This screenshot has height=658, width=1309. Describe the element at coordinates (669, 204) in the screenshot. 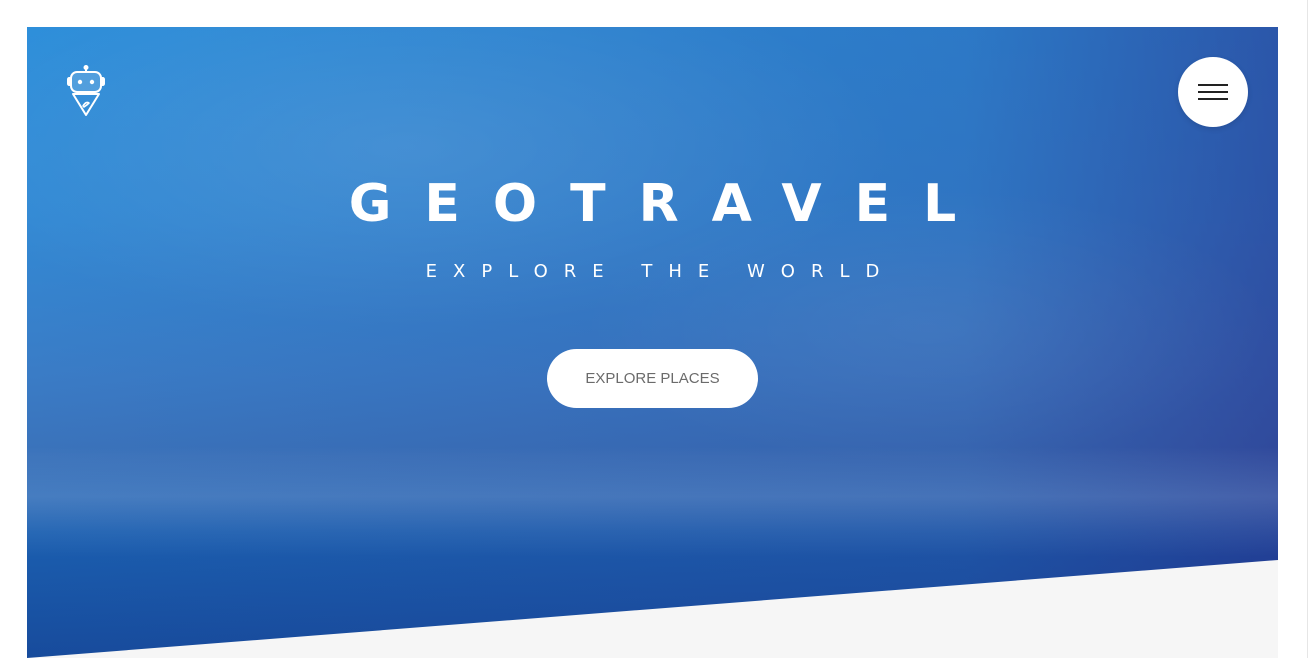

I see `hero-title: GEOTRAVEL` at that location.